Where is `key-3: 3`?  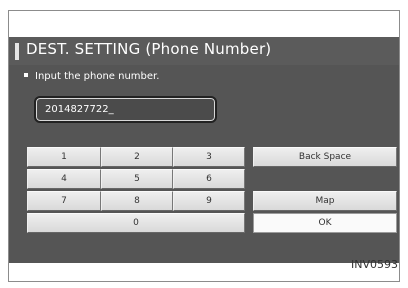 key-3: 3 is located at coordinates (209, 157).